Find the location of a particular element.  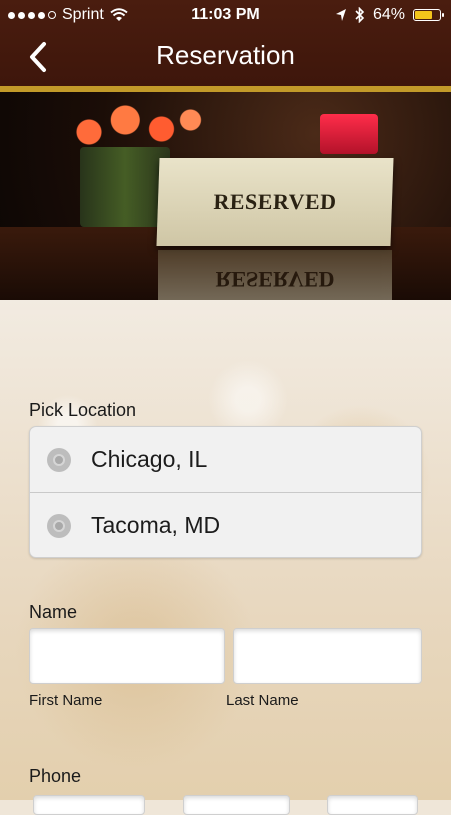

last-name-caption: Last Name is located at coordinates (262, 700).